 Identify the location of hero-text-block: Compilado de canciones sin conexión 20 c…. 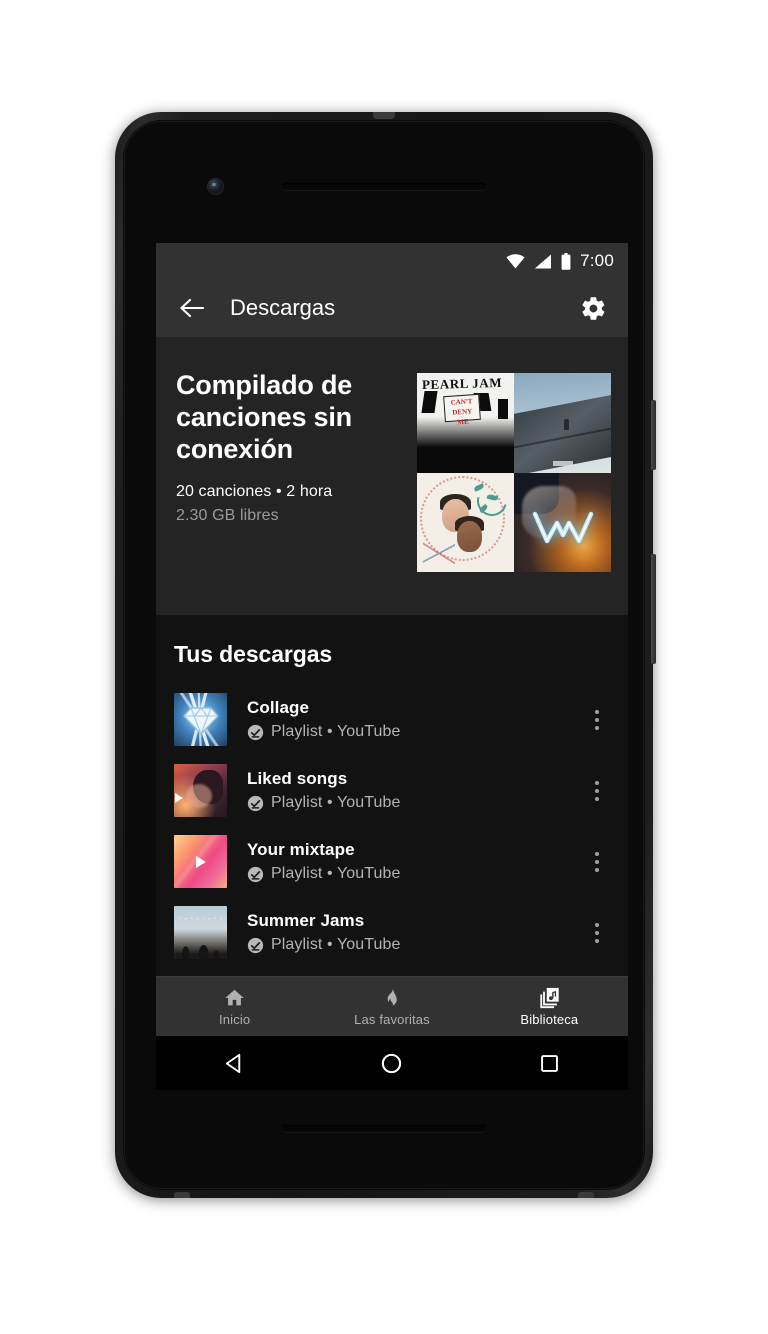
(292, 492).